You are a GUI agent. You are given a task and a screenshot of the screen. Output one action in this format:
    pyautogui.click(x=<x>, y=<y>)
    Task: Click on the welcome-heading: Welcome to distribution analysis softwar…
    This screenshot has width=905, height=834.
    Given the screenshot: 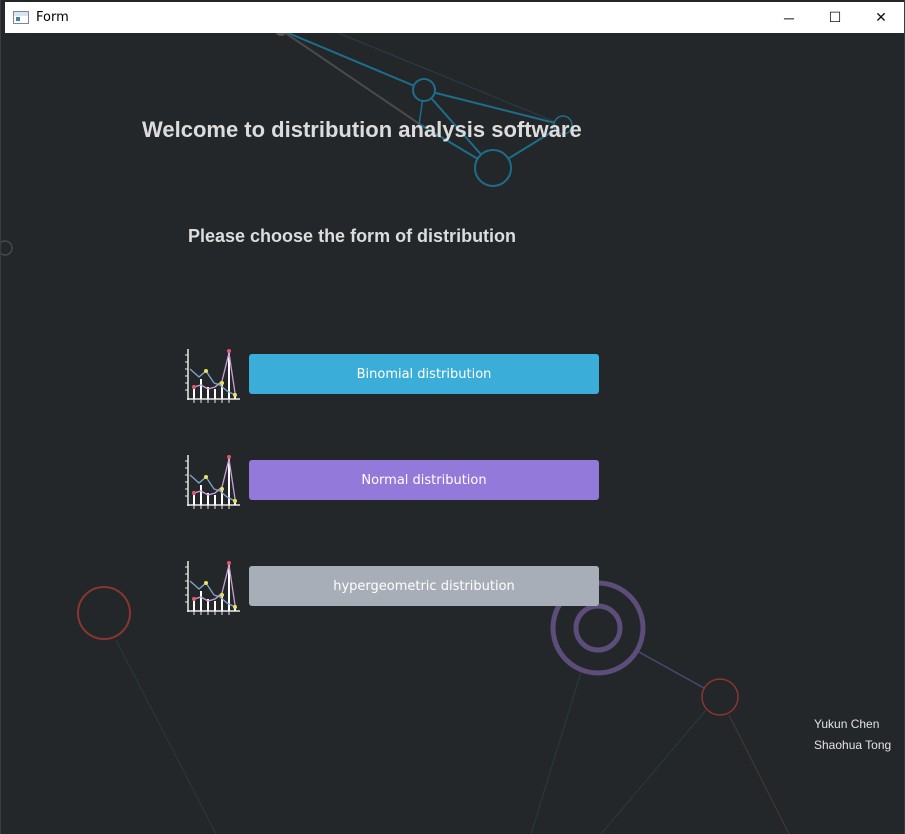 What is the action you would take?
    pyautogui.click(x=362, y=129)
    